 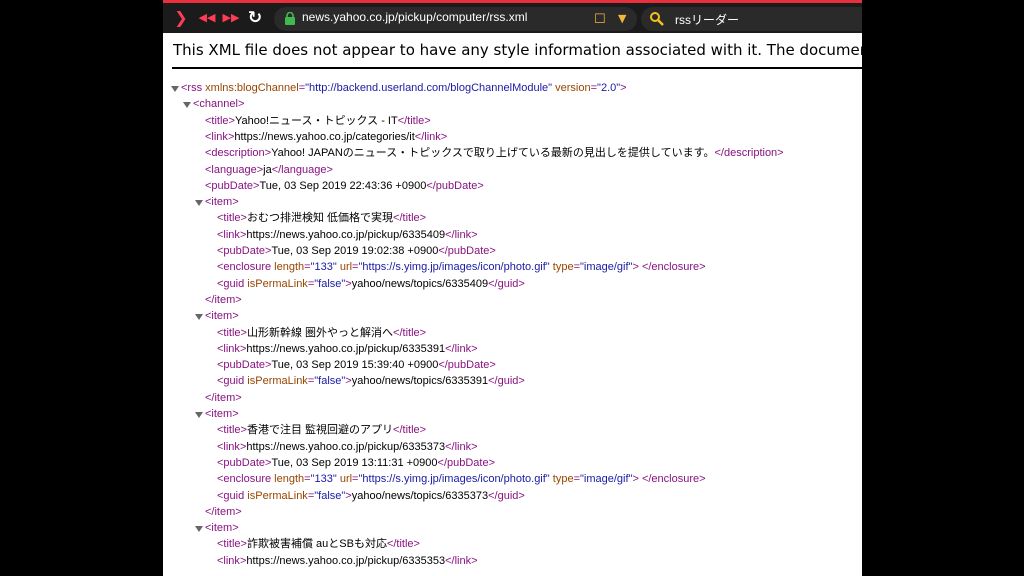 I want to click on xml-text: https://news.yahoo.co.jp/pickup/6335353, so click(x=346, y=560).